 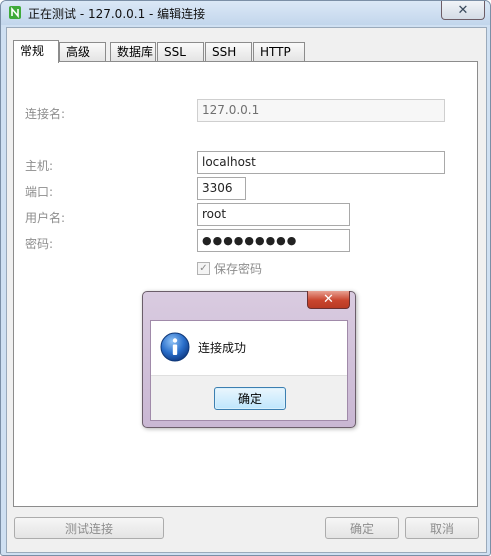 I want to click on tab-general: 常规, so click(x=36, y=51).